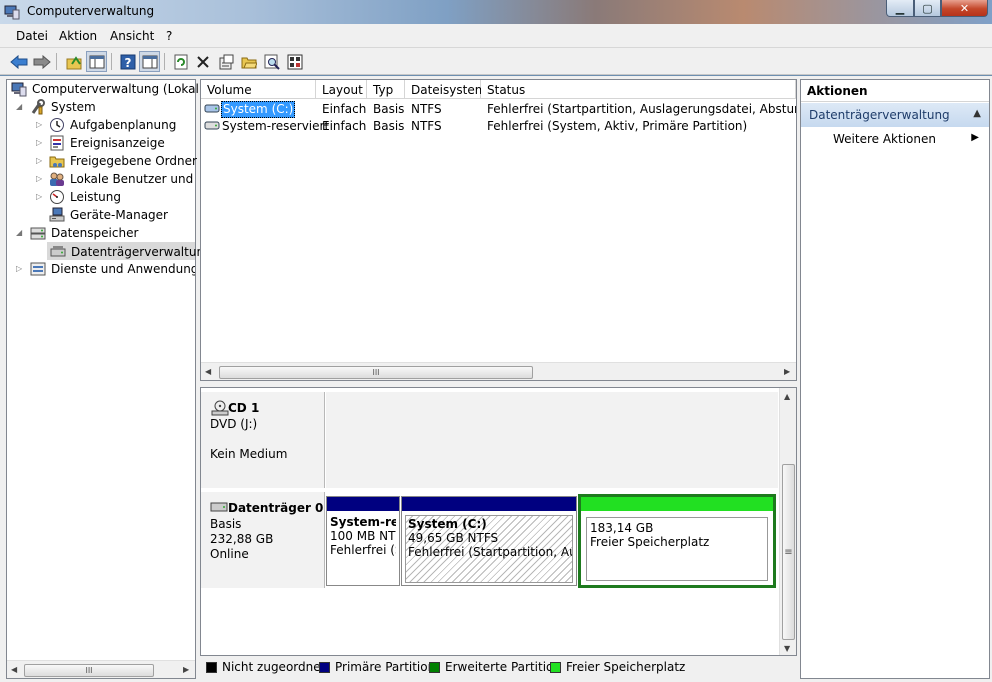 The width and height of the screenshot is (992, 682). What do you see at coordinates (453, 538) in the screenshot?
I see `partition-size: 49,65 GB NTFS` at bounding box center [453, 538].